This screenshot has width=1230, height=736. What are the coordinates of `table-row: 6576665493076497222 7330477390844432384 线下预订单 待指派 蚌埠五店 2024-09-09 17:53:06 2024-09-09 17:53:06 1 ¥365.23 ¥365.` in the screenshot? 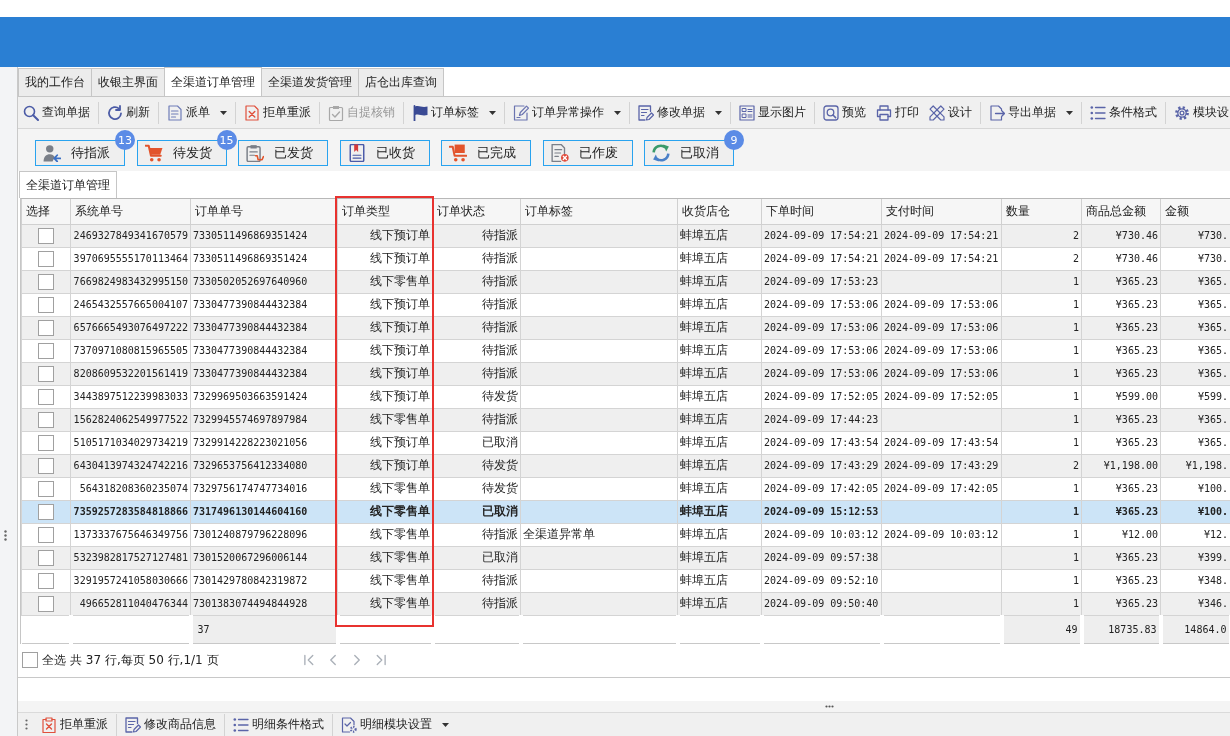 It's located at (625, 327).